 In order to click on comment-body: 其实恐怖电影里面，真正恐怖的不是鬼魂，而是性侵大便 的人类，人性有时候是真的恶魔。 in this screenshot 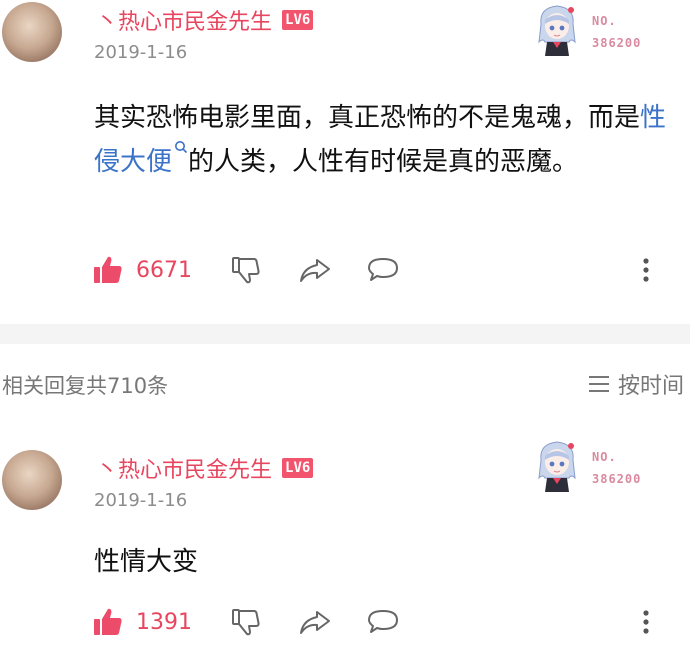, I will do `click(389, 140)`.